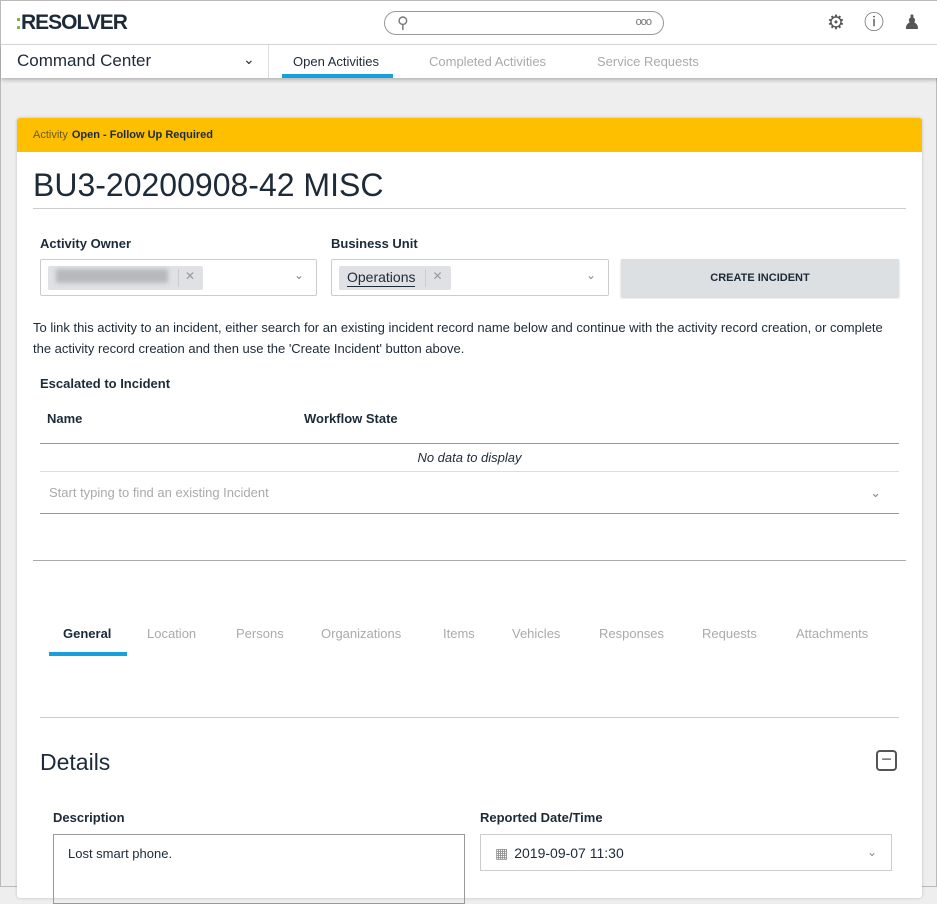  What do you see at coordinates (760, 278) in the screenshot?
I see `create-incident-button: CREATE INCIDENT` at bounding box center [760, 278].